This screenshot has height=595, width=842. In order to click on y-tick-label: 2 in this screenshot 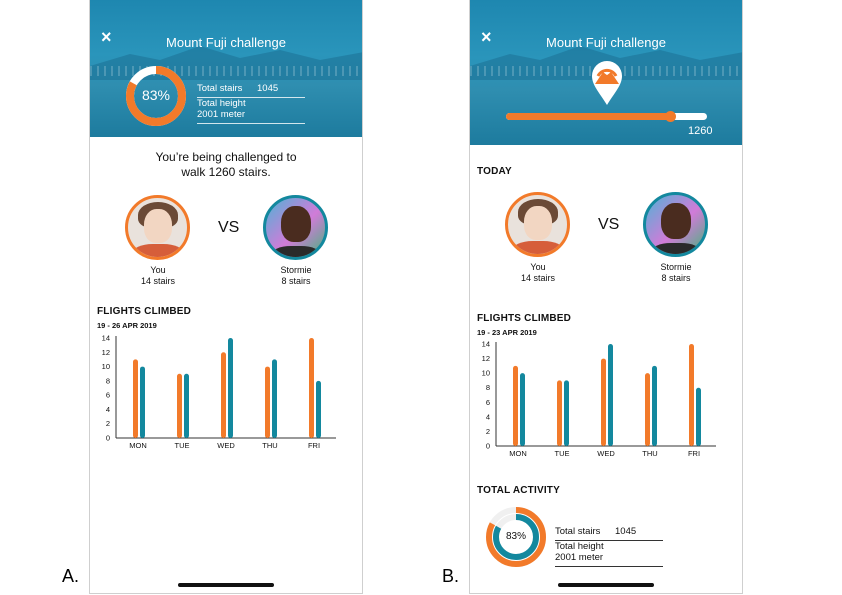, I will do `click(488, 431)`.